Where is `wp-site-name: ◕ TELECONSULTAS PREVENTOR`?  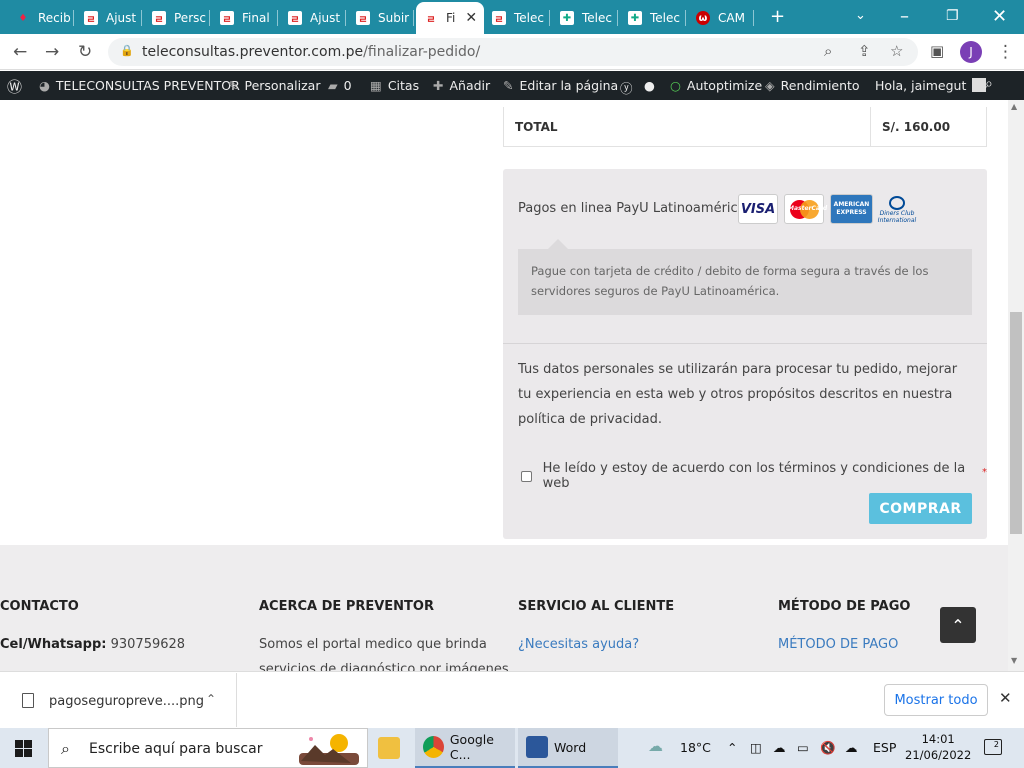 wp-site-name: ◕ TELECONSULTAS PREVENTOR is located at coordinates (139, 85).